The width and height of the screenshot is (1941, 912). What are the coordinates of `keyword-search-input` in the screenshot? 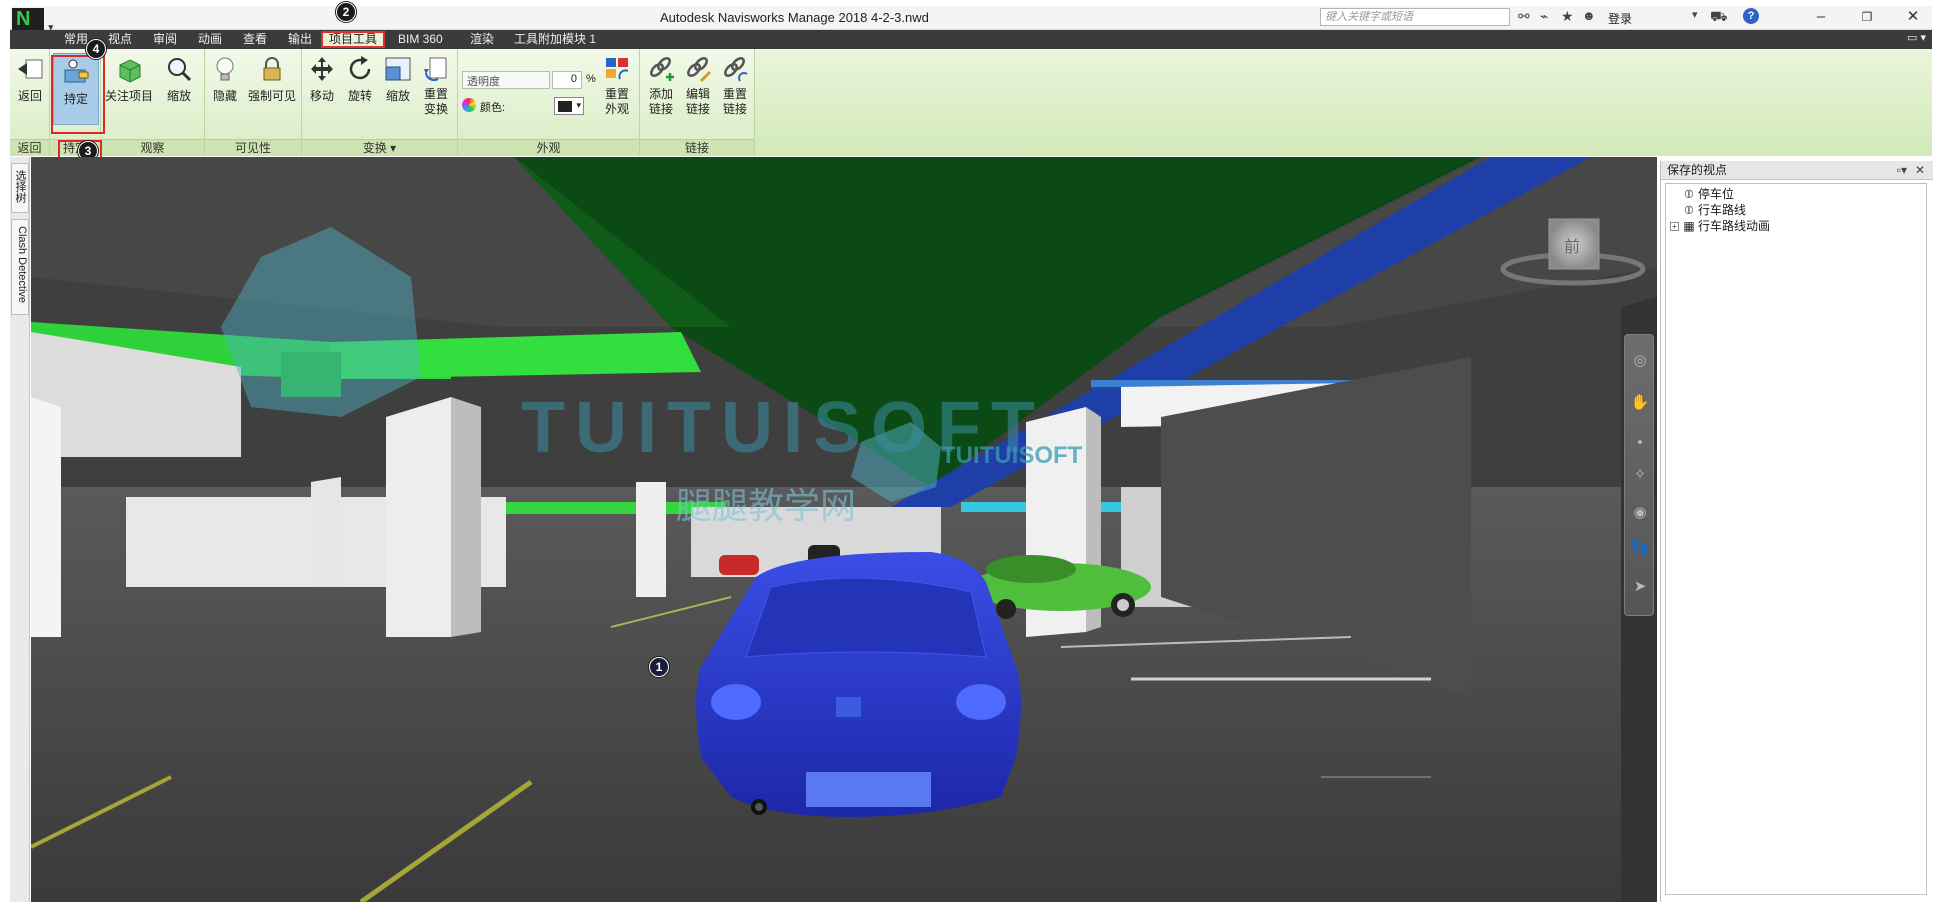 It's located at (1415, 17).